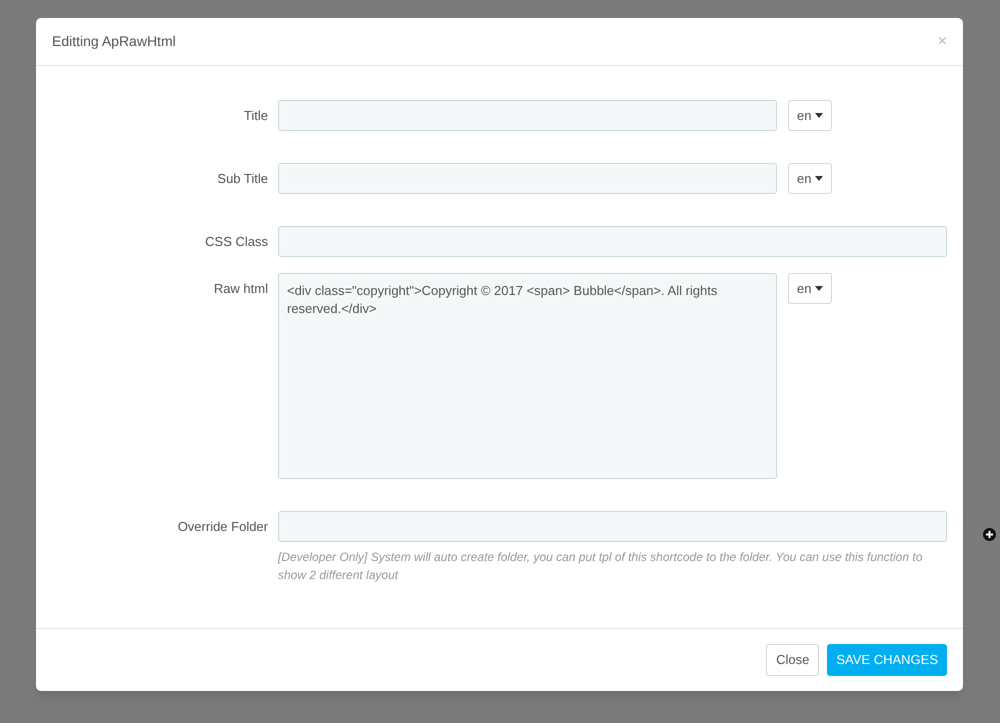 The image size is (1000, 723). I want to click on field-label: Title, so click(256, 116).